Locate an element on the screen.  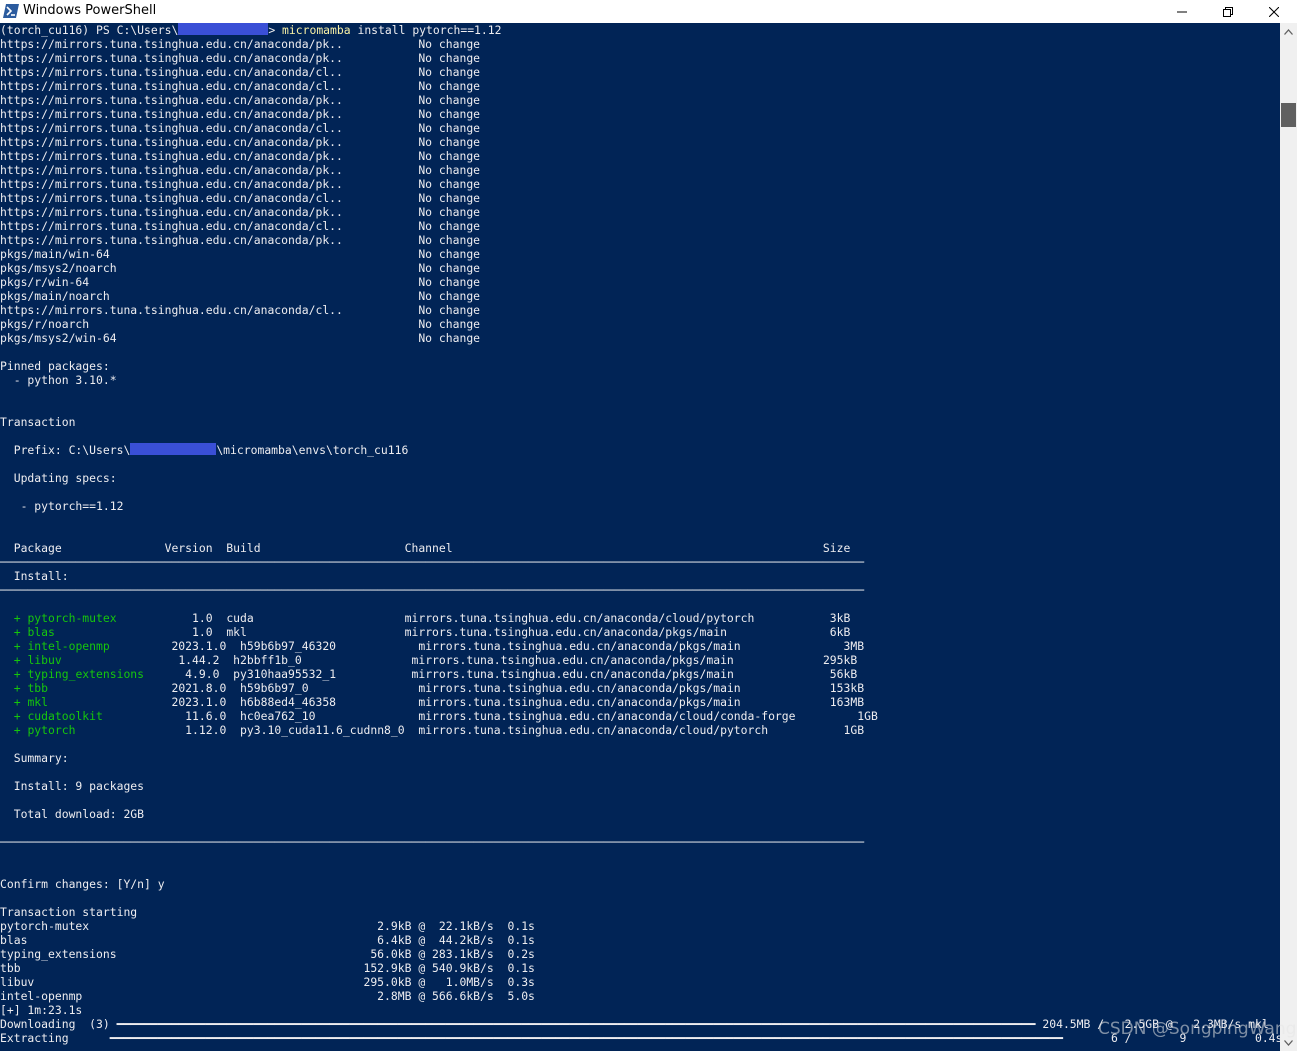
vertical-scrollbar is located at coordinates (1288, 537).